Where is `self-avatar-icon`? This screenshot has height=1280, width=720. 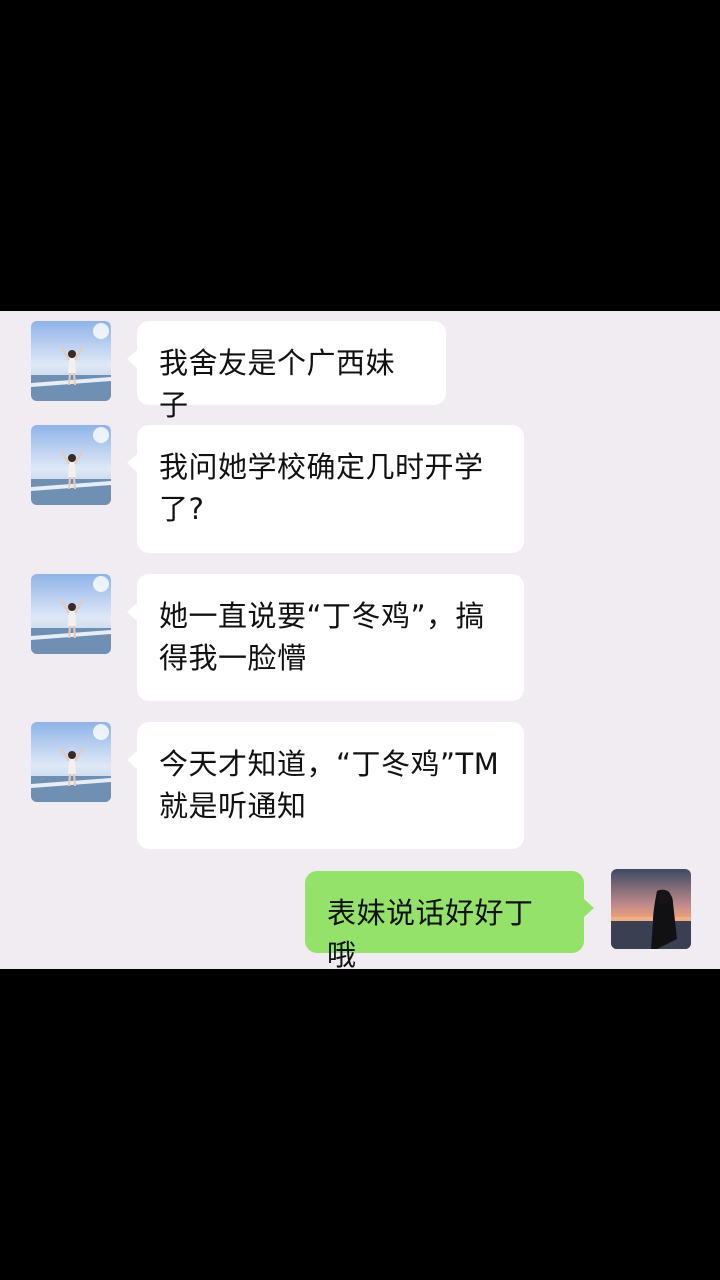
self-avatar-icon is located at coordinates (651, 909).